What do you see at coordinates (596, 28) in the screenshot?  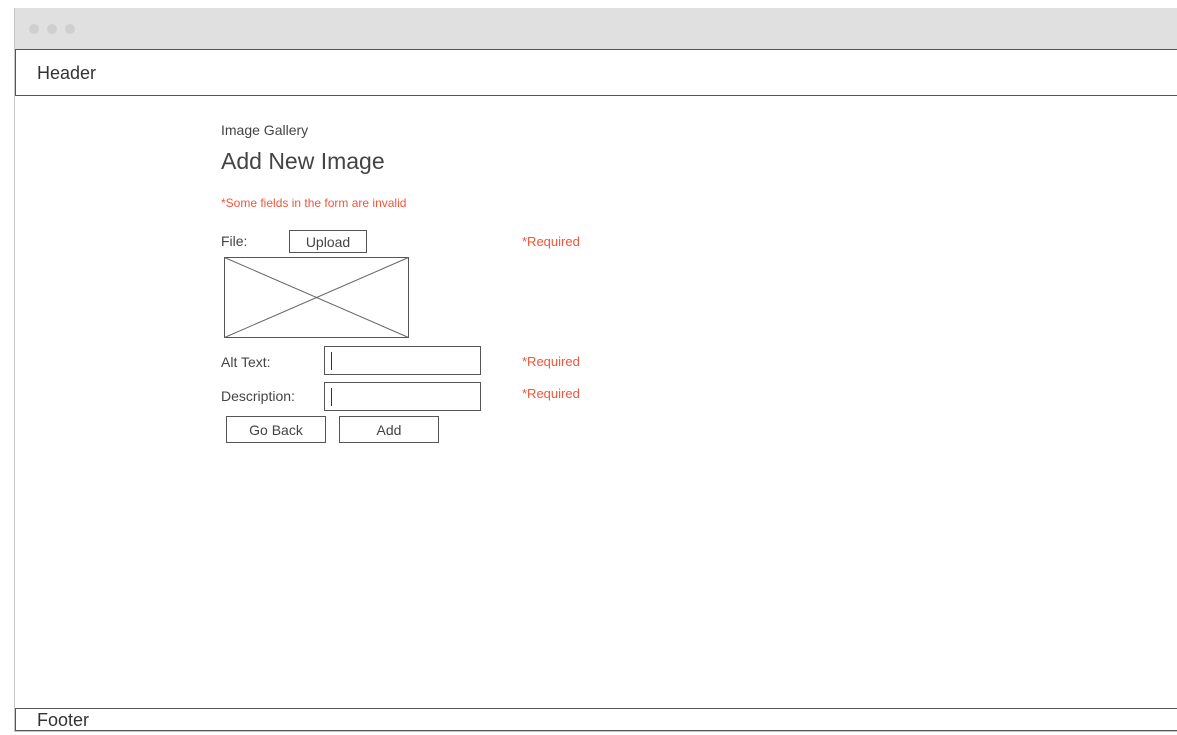 I see `window-titlebar` at bounding box center [596, 28].